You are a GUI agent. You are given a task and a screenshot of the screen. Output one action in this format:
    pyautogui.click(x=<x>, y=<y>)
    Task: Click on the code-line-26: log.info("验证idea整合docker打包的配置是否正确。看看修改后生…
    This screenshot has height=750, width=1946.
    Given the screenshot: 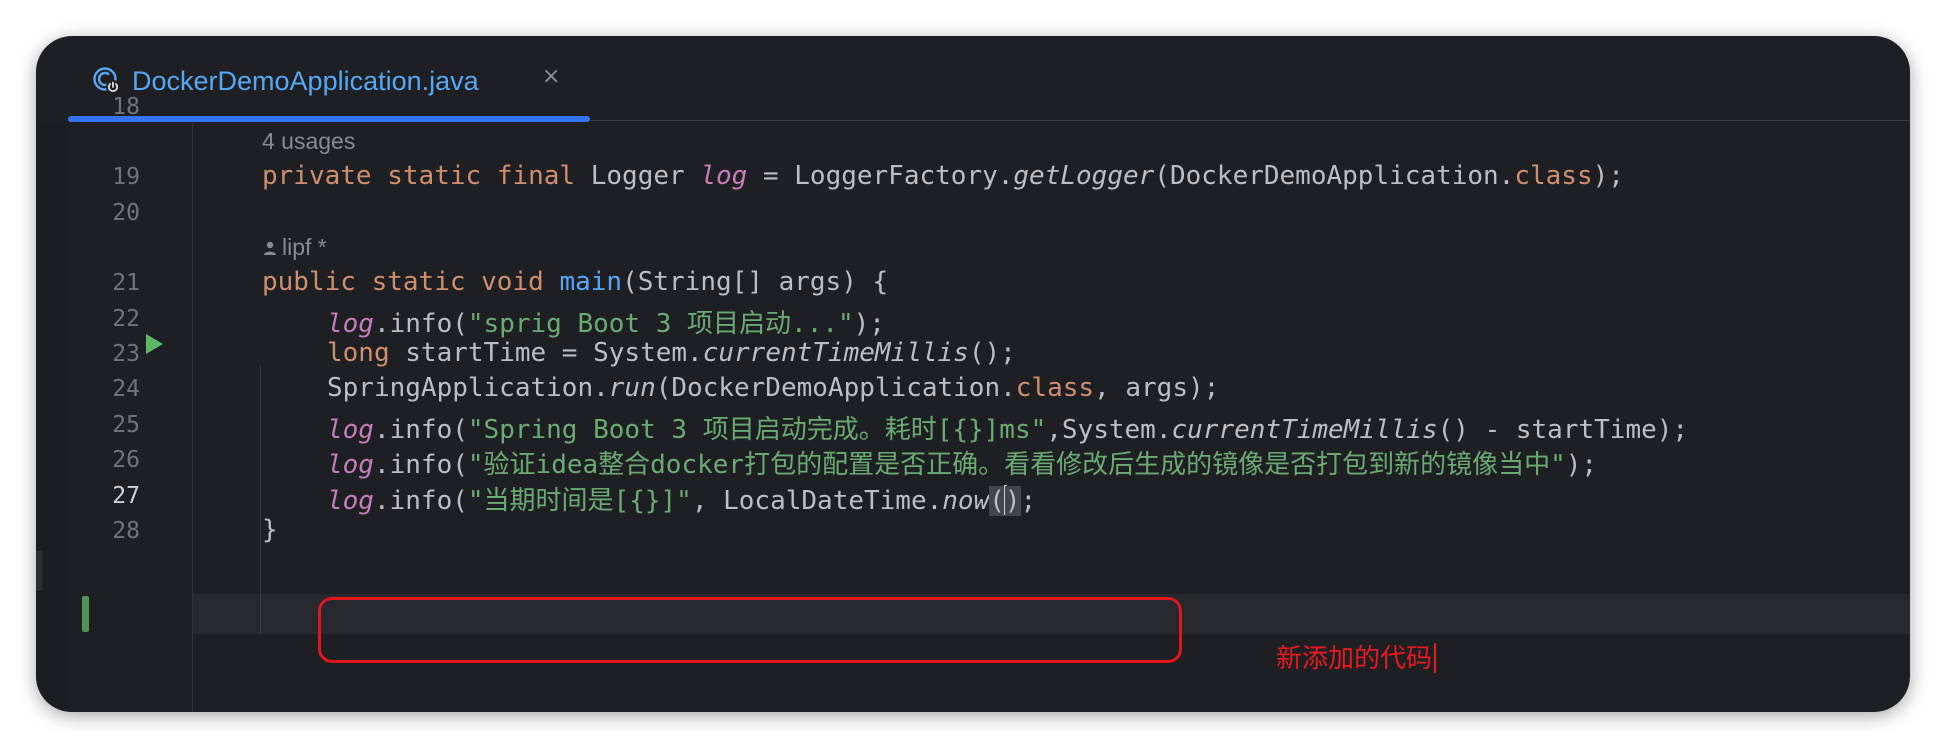 What is the action you would take?
    pyautogui.click(x=962, y=462)
    